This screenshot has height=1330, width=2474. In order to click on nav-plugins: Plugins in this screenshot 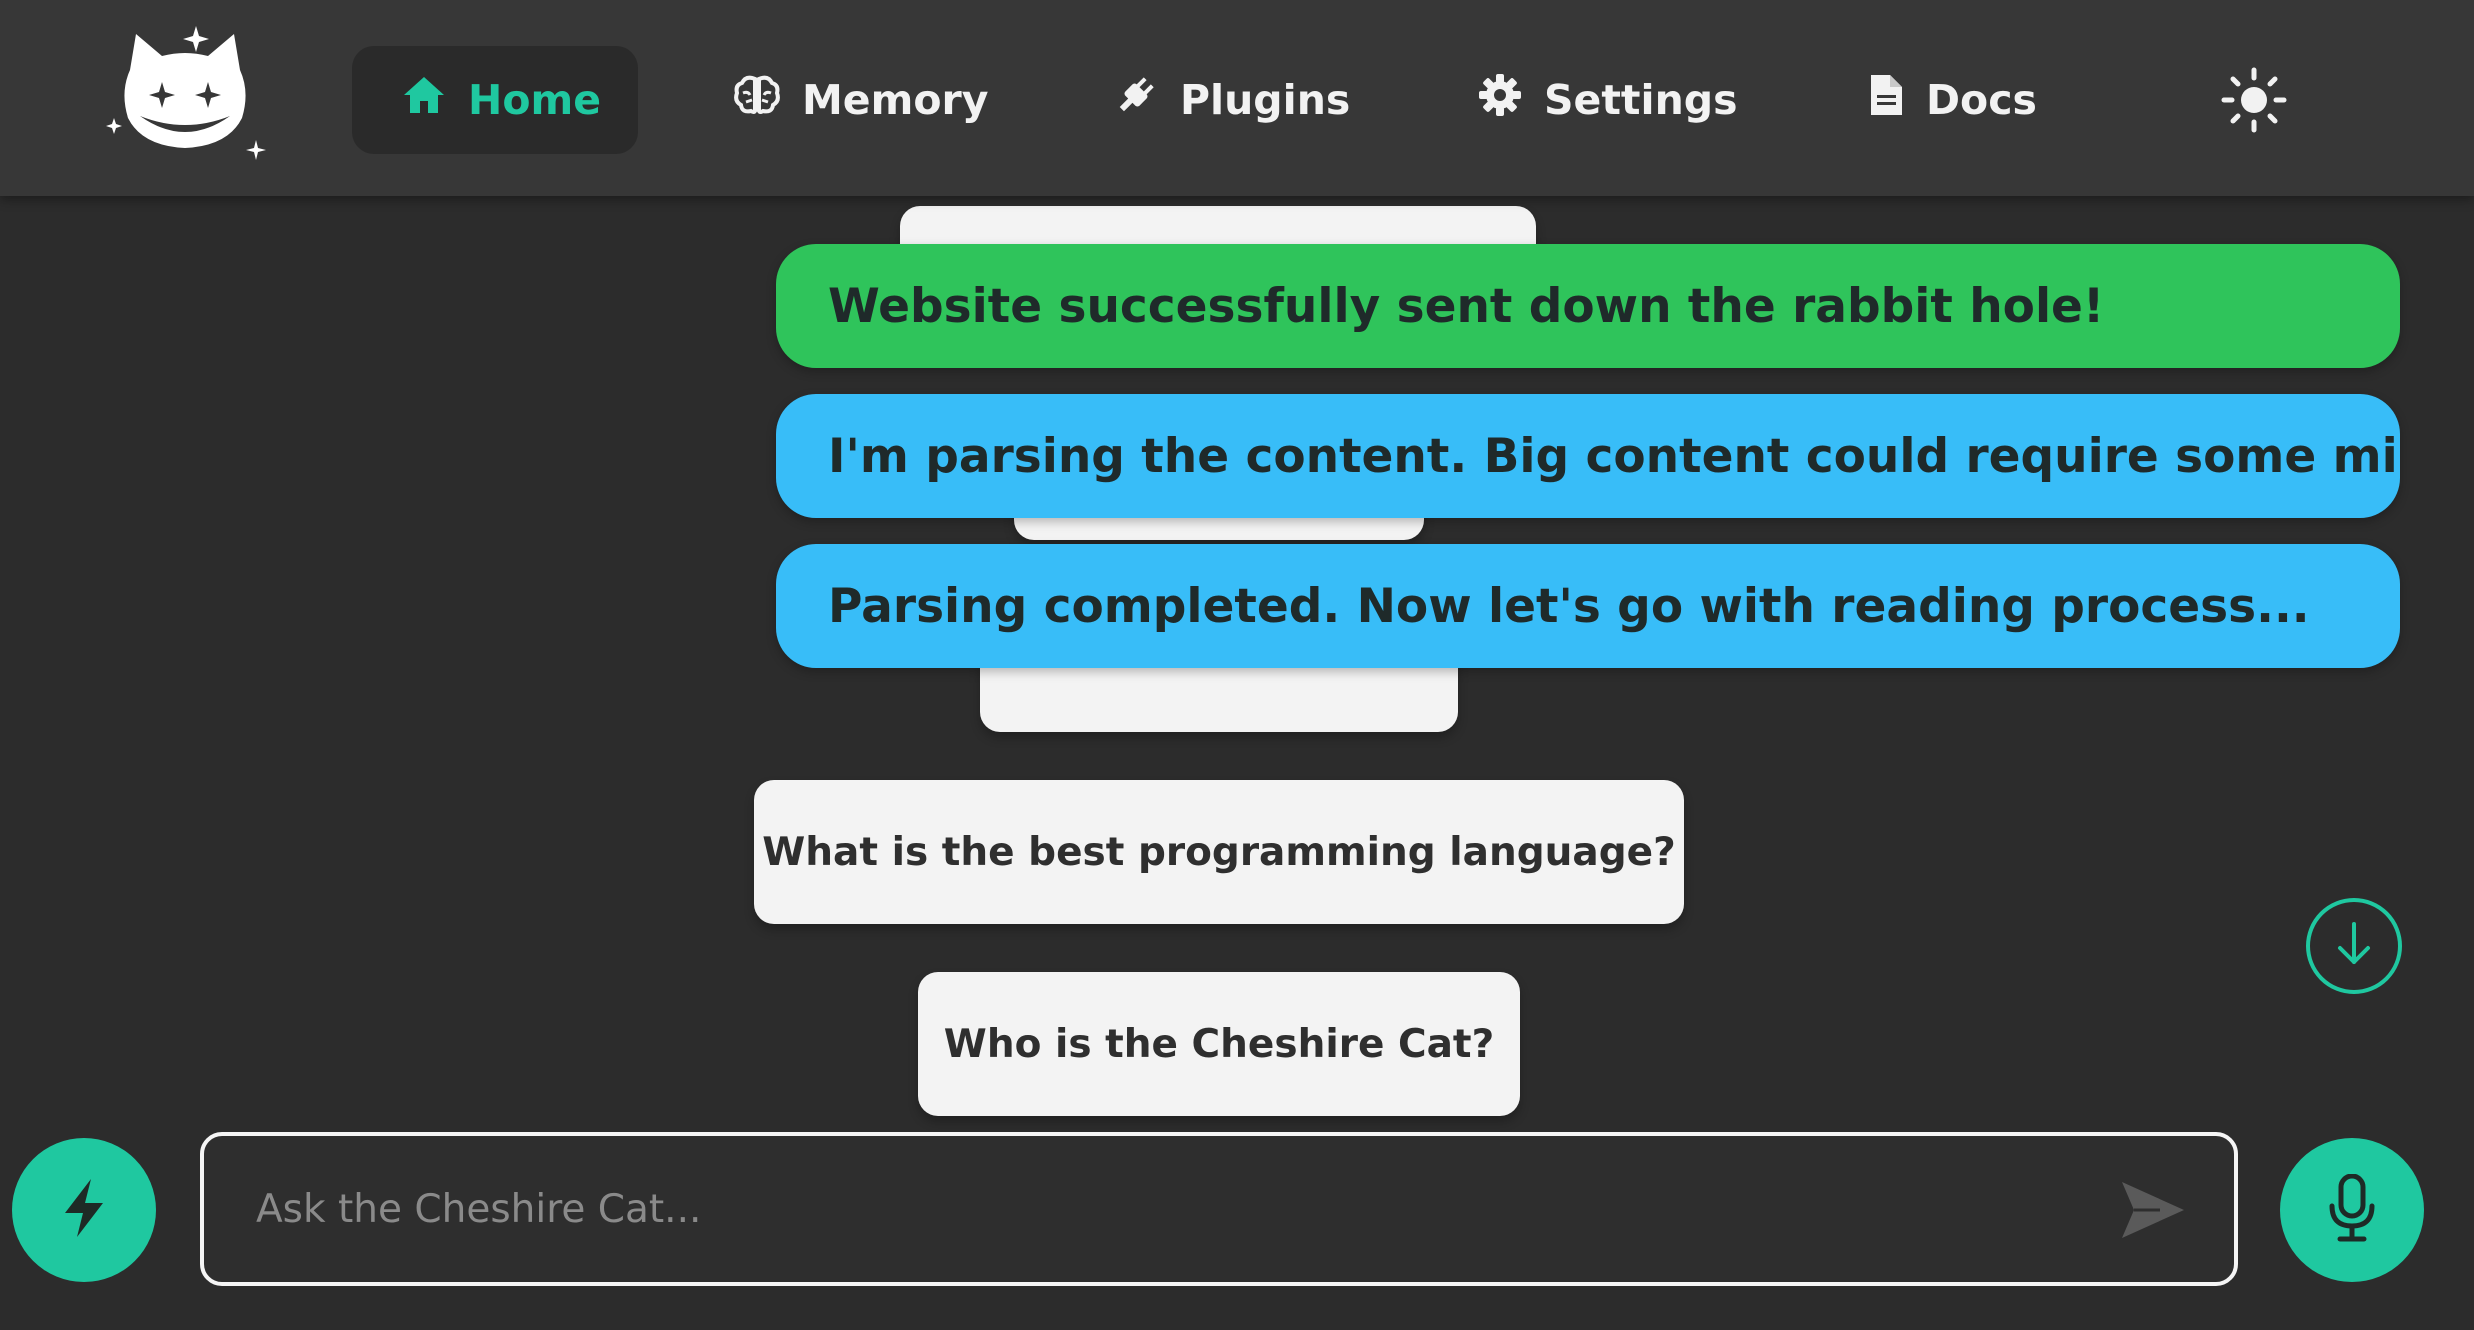, I will do `click(1232, 100)`.